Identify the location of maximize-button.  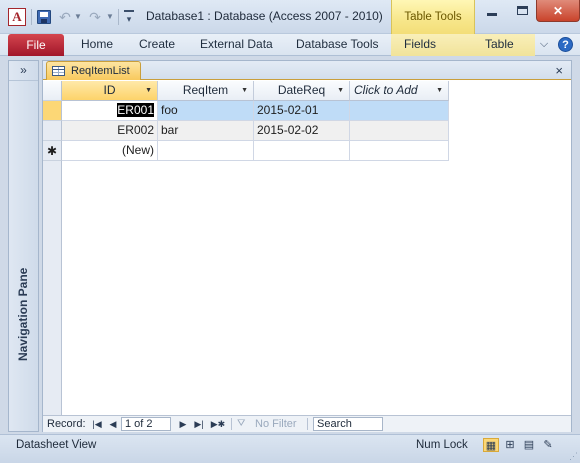
(522, 11).